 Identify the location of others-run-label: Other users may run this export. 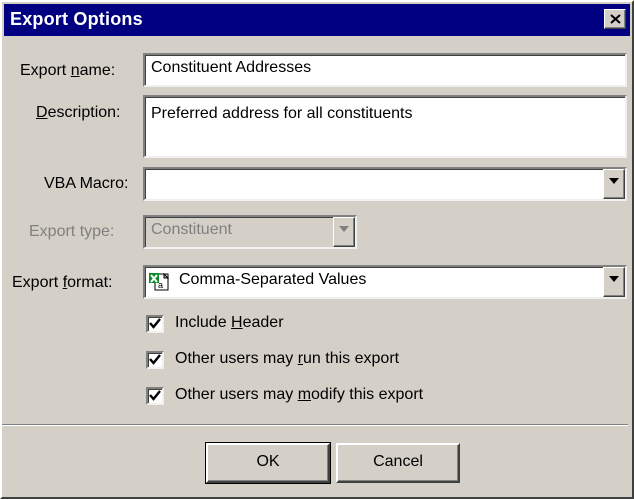
(287, 359).